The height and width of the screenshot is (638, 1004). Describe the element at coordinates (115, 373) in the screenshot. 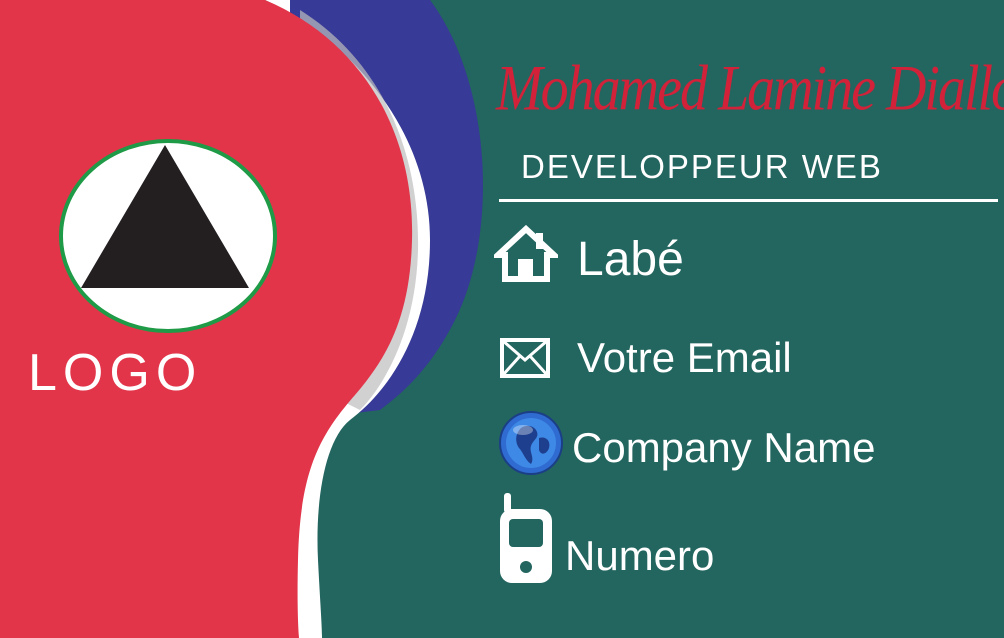

I see `logo-label: LOGO` at that location.